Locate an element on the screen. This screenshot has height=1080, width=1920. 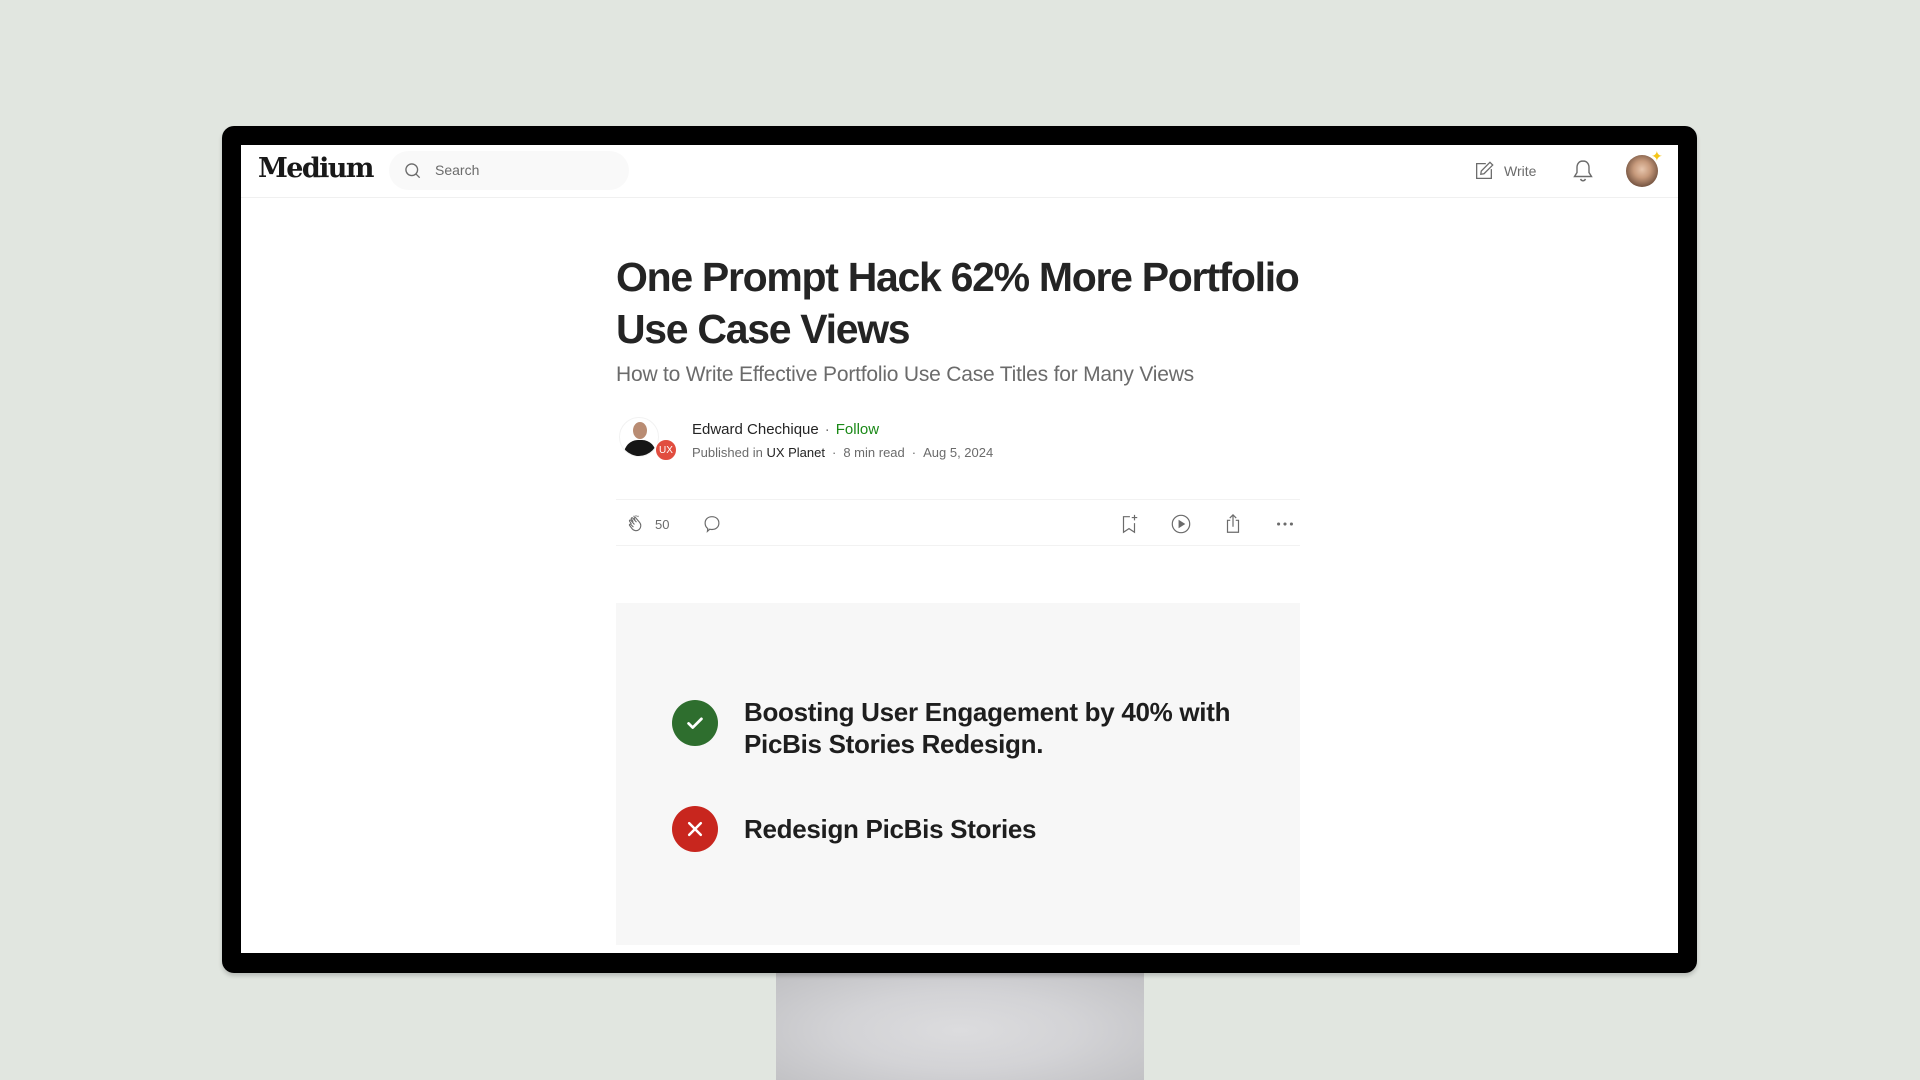
top-nav: Medium Search Write ✦ is located at coordinates (959, 171).